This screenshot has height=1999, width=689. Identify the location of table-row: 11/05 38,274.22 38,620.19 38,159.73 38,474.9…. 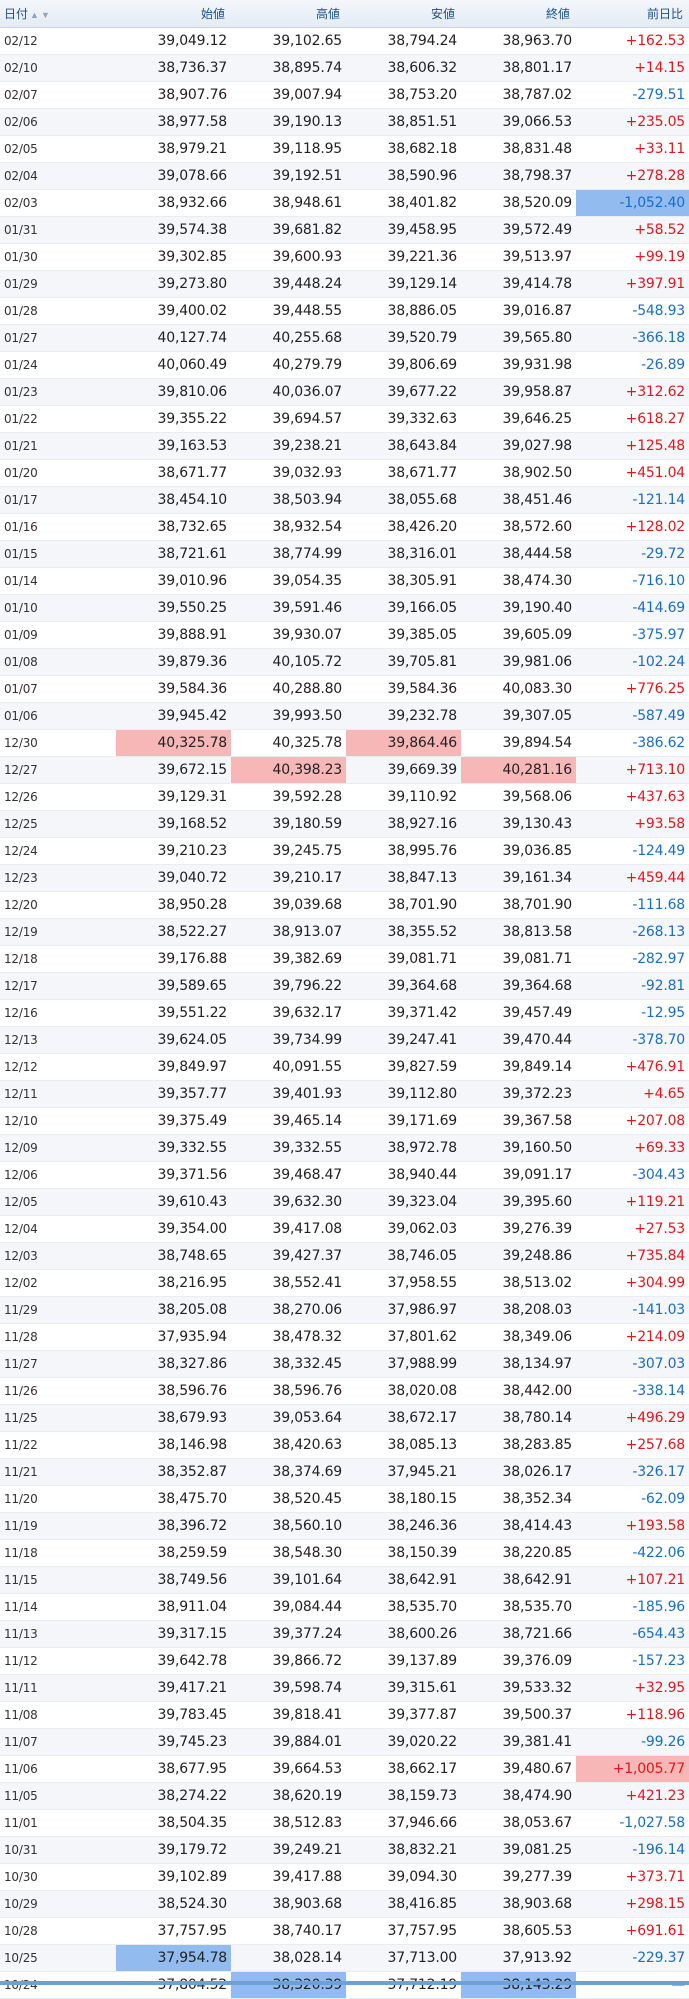
(344, 1796).